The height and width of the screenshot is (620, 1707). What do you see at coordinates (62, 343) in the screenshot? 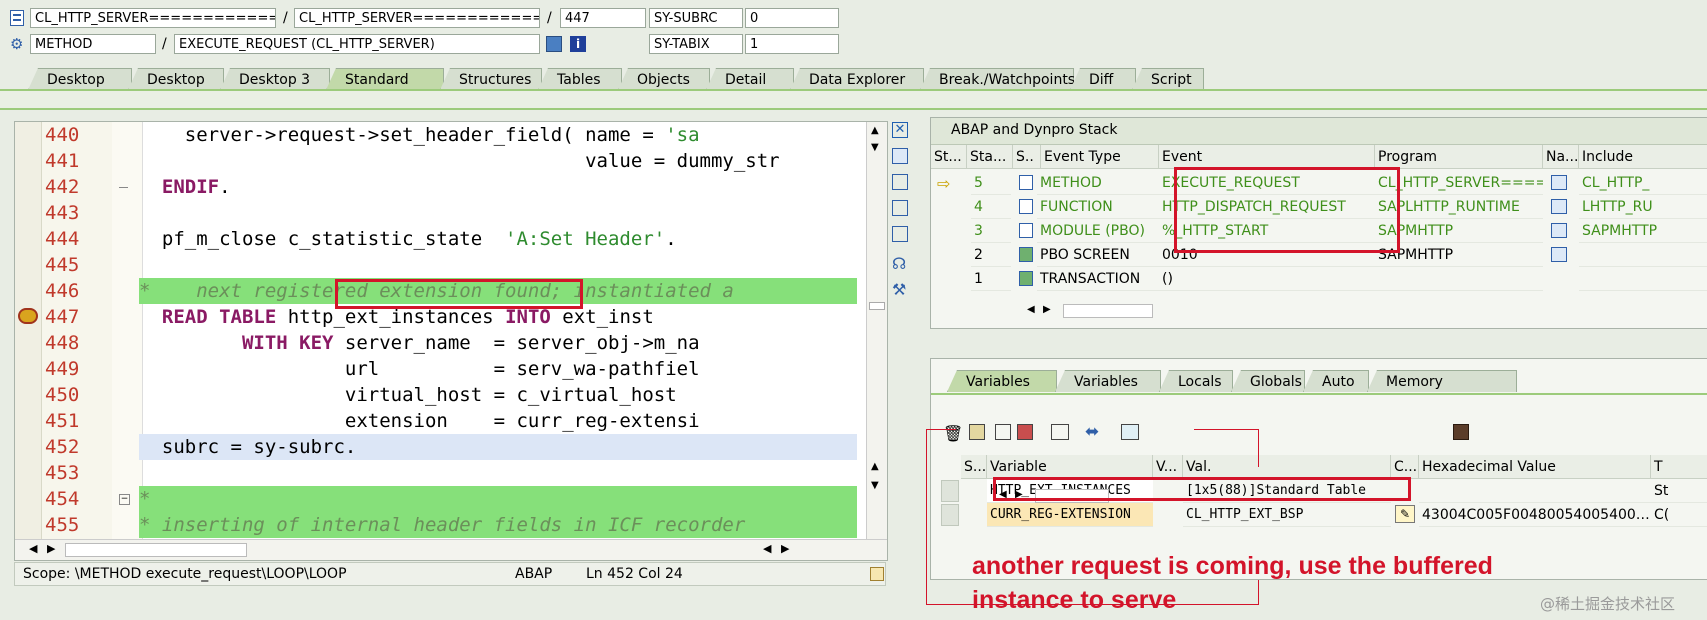
I see `line-number: 448` at bounding box center [62, 343].